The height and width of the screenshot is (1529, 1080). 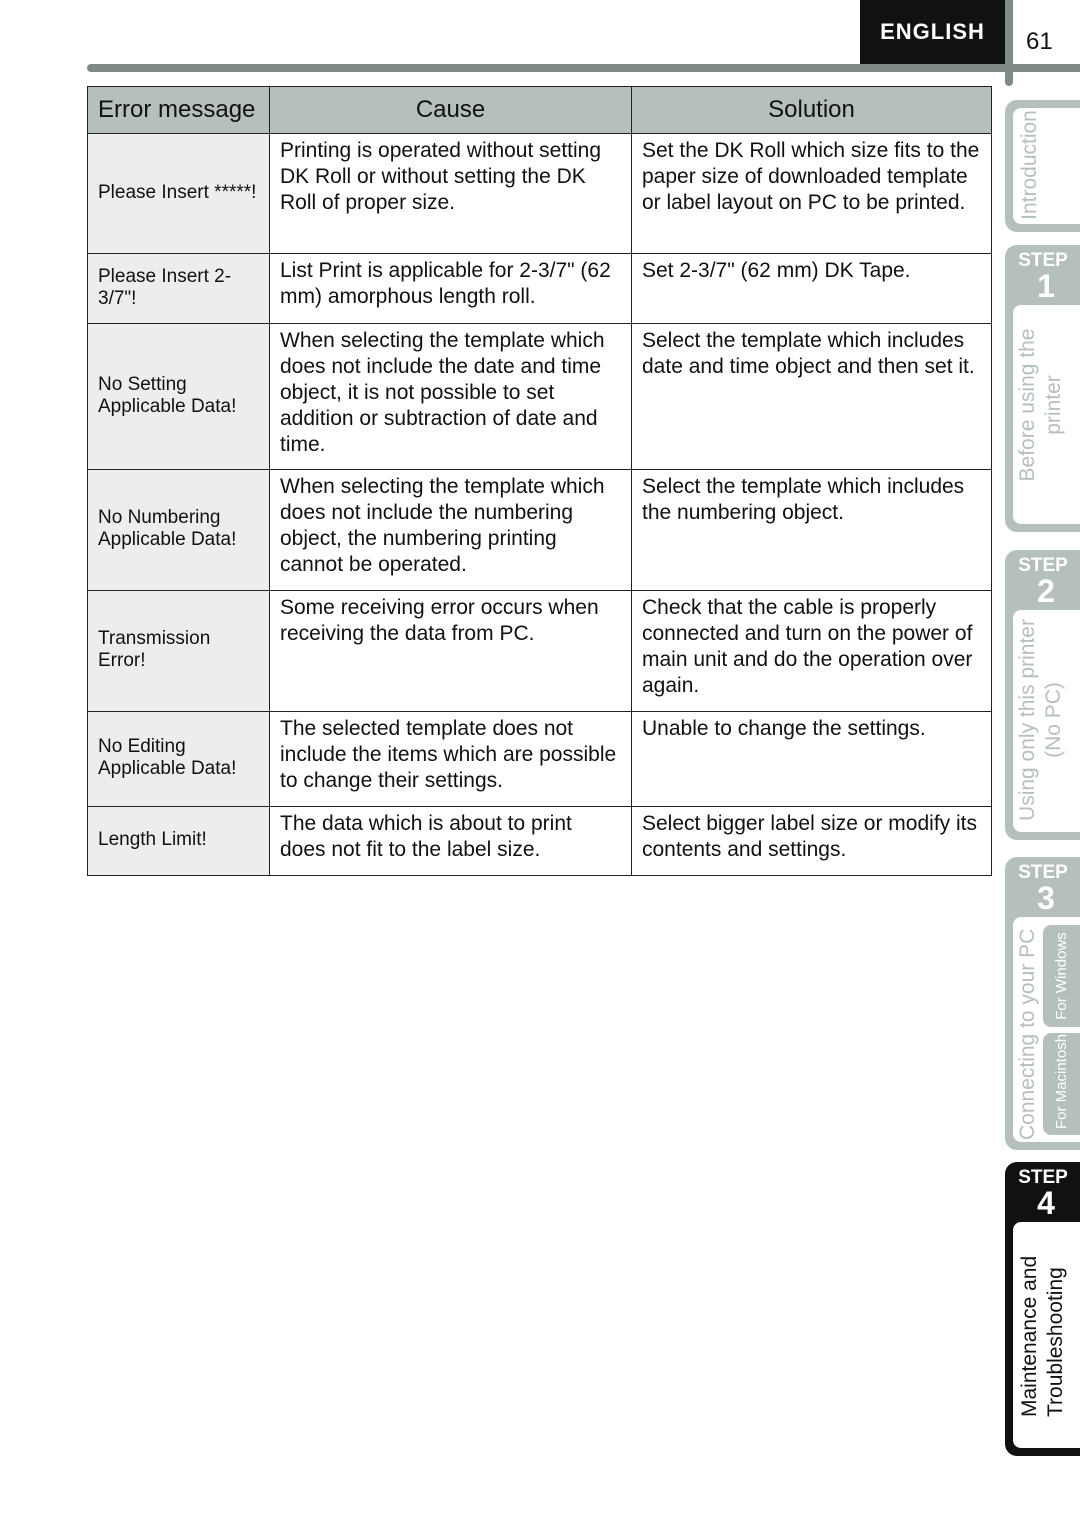 I want to click on table-header: Error message Cause Solution, so click(x=539, y=110).